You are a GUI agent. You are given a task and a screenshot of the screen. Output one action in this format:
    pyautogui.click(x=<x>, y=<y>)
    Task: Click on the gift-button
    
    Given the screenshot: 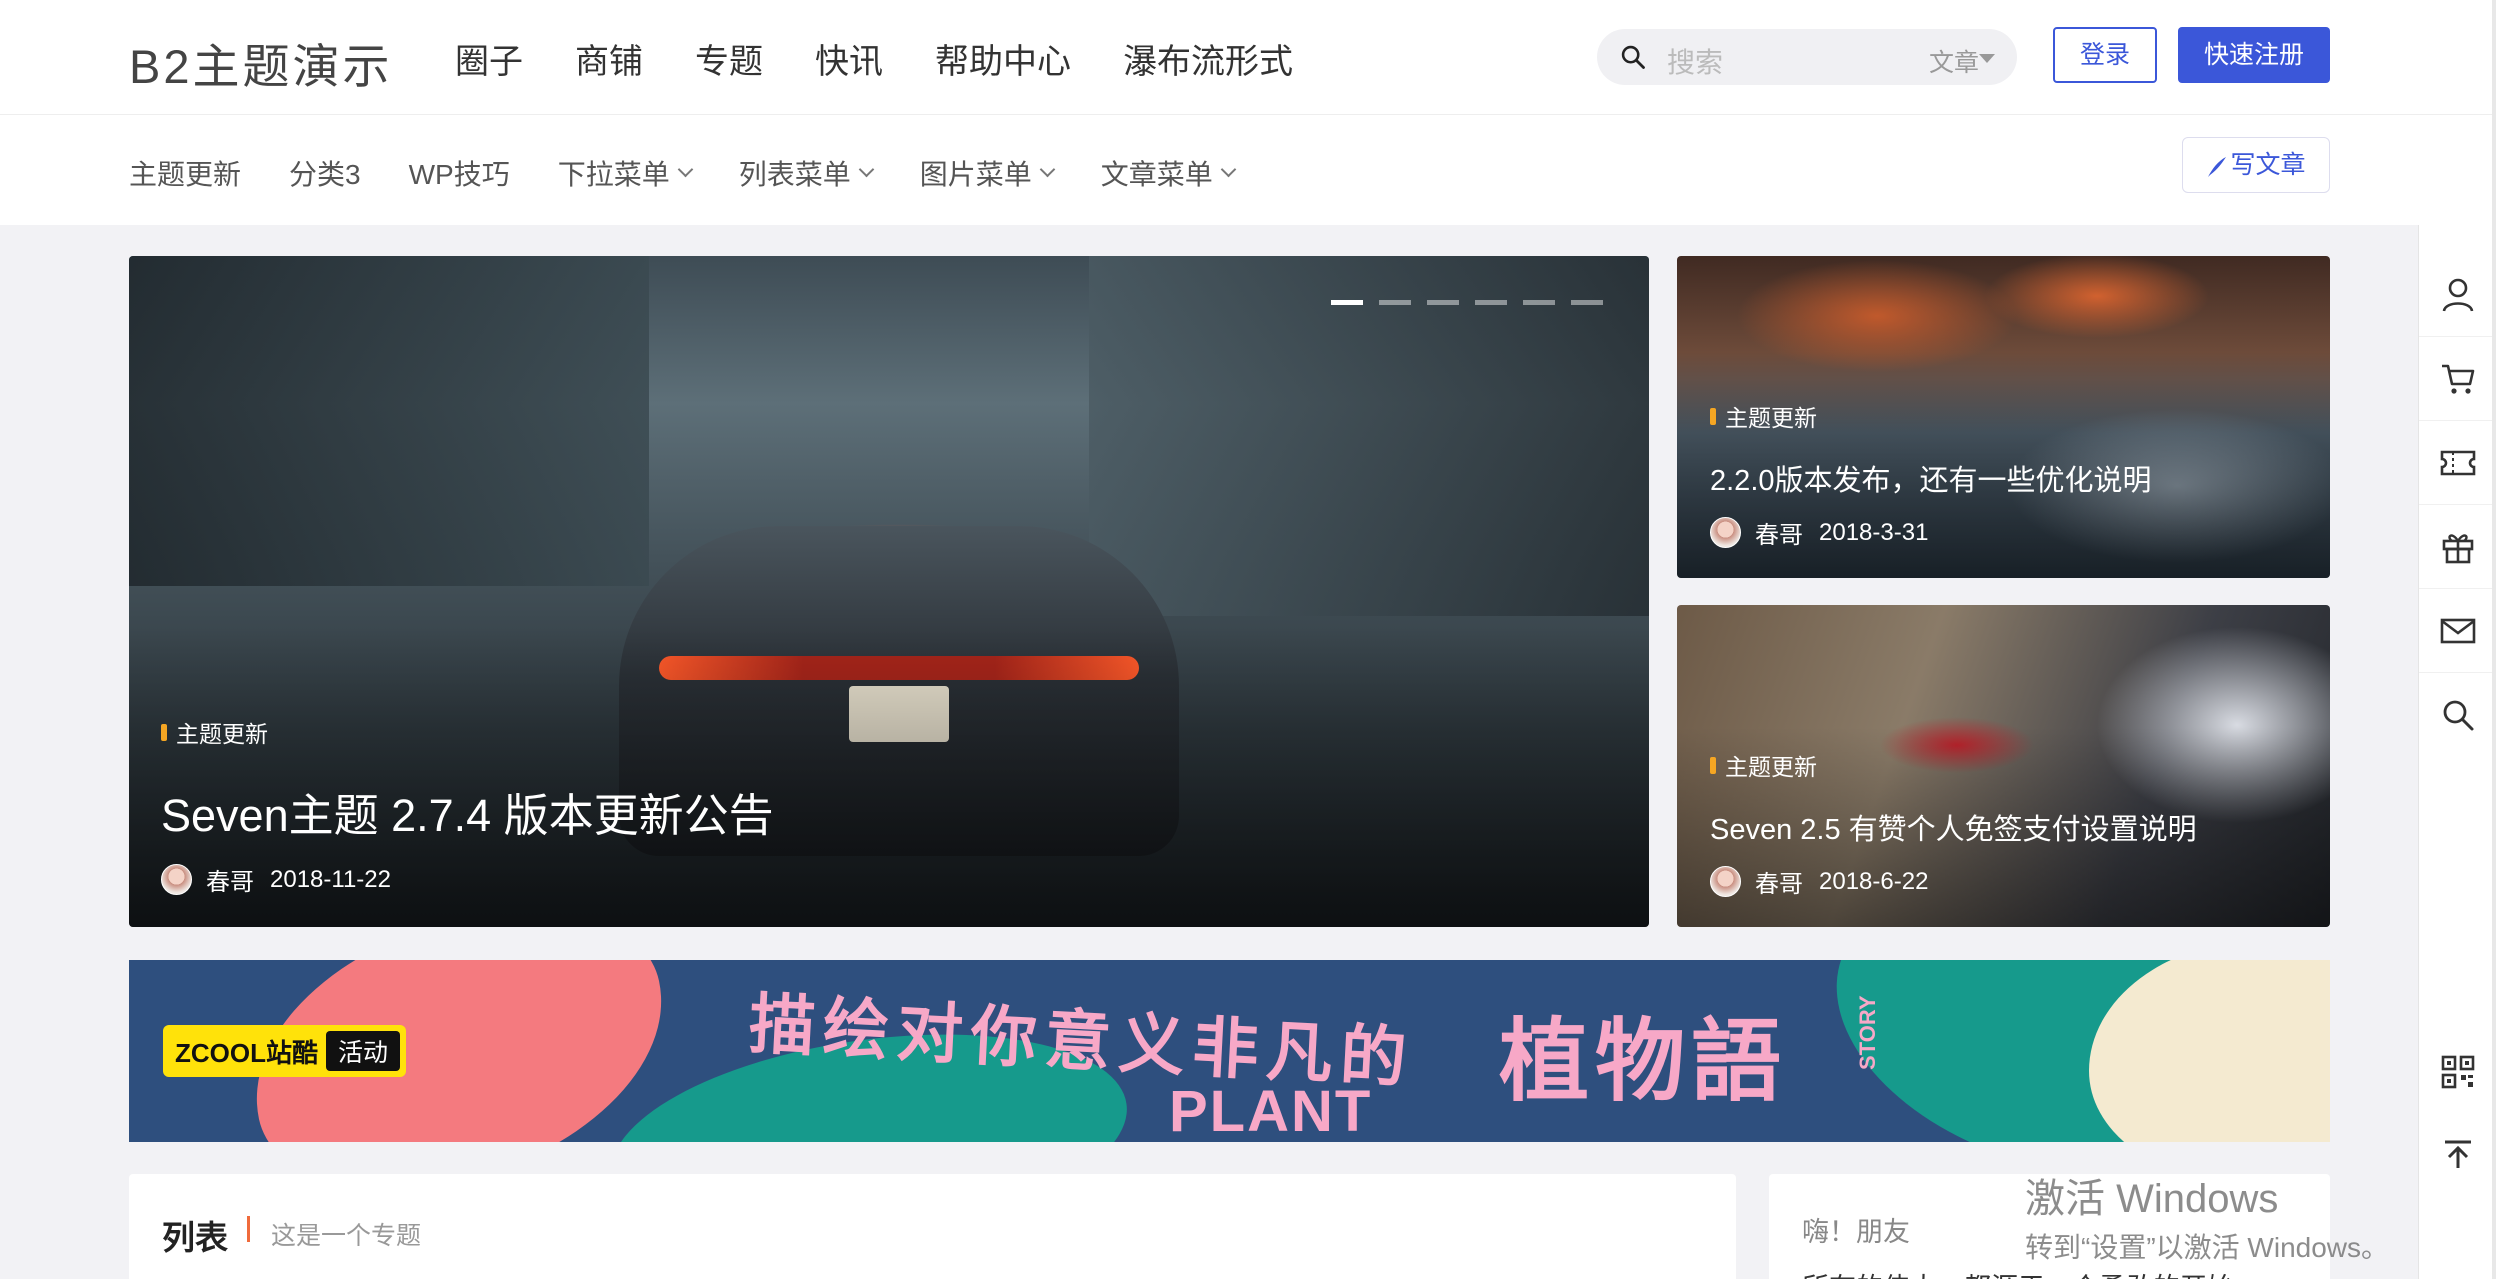 What is the action you would take?
    pyautogui.click(x=2457, y=547)
    